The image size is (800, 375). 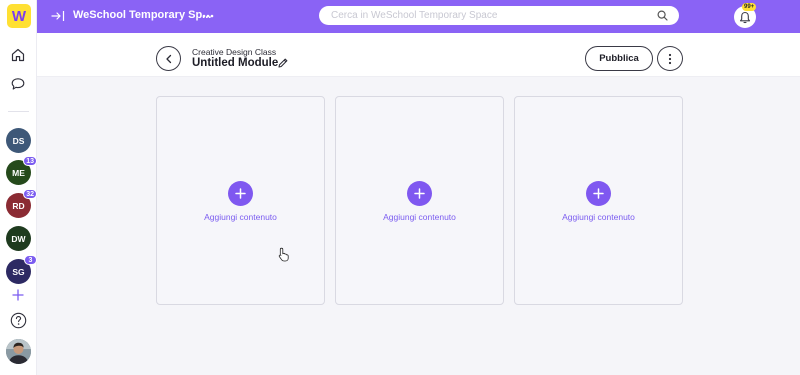 What do you see at coordinates (619, 58) in the screenshot?
I see `publish-button: Pubblica` at bounding box center [619, 58].